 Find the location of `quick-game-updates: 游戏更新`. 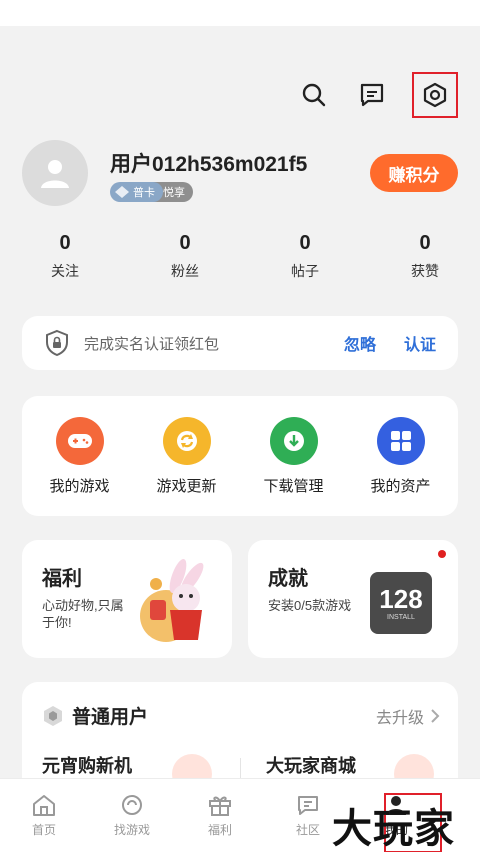

quick-game-updates: 游戏更新 is located at coordinates (187, 456).